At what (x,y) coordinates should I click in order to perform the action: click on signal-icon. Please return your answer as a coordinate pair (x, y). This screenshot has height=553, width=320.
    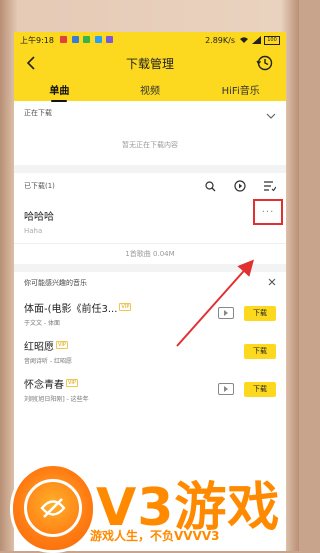
    Looking at the image, I should click on (256, 40).